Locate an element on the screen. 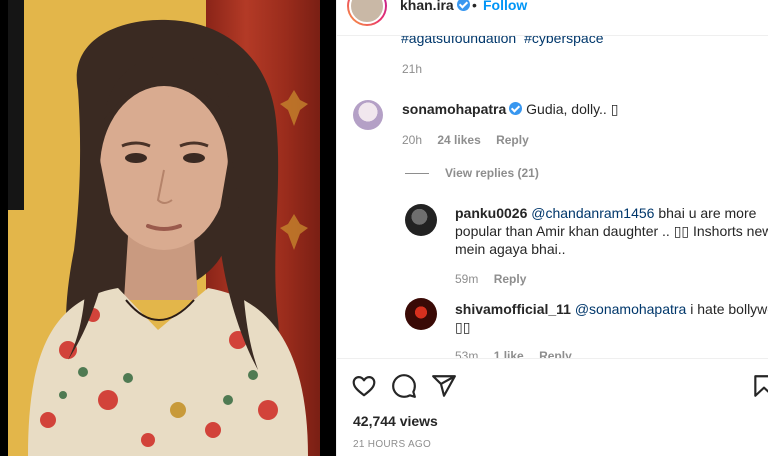 The image size is (768, 456). view-count: 42,744 views is located at coordinates (395, 421).